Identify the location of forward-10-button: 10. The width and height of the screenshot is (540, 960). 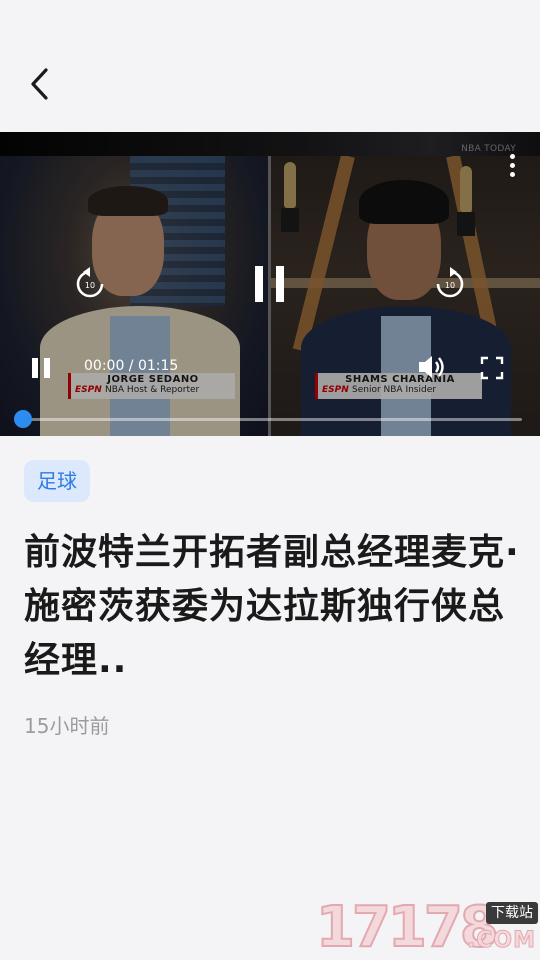
(450, 283).